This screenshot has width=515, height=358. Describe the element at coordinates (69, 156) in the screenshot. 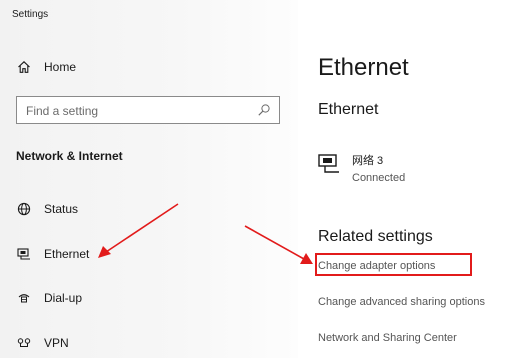

I see `section-header: Network & Internet` at that location.